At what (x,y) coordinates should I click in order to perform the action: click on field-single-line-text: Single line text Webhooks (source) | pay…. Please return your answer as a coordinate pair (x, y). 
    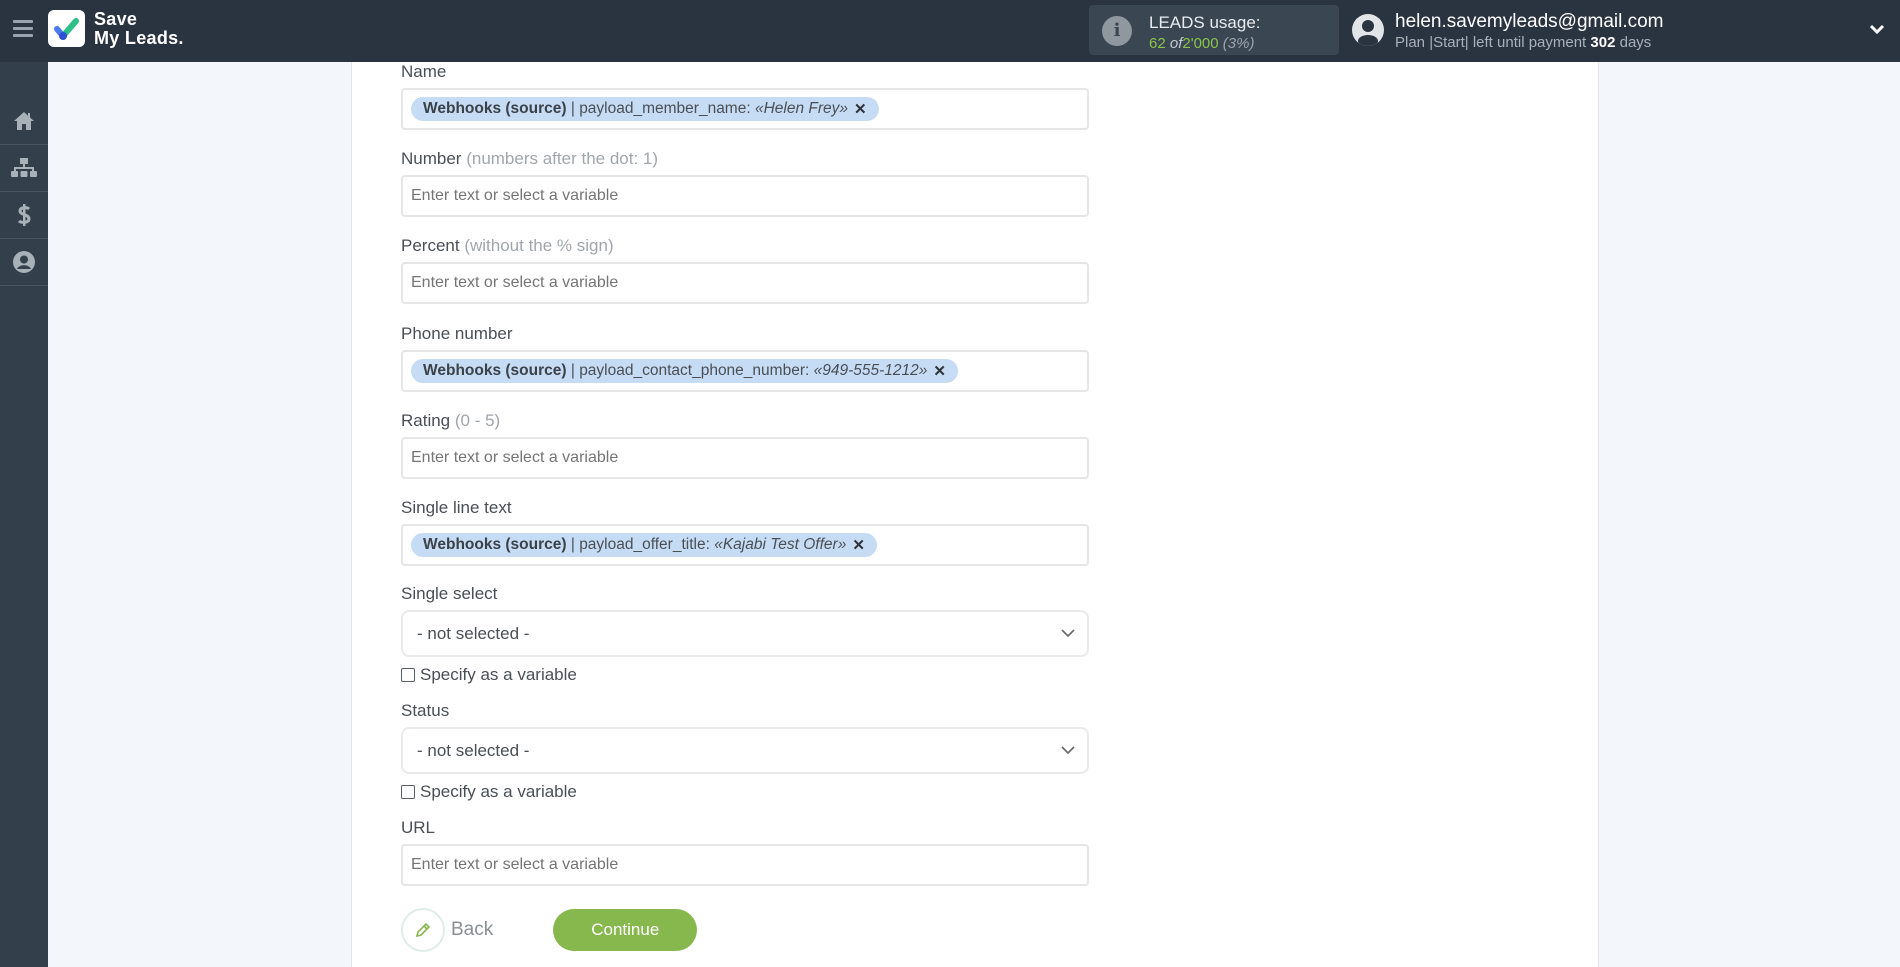
    Looking at the image, I should click on (745, 532).